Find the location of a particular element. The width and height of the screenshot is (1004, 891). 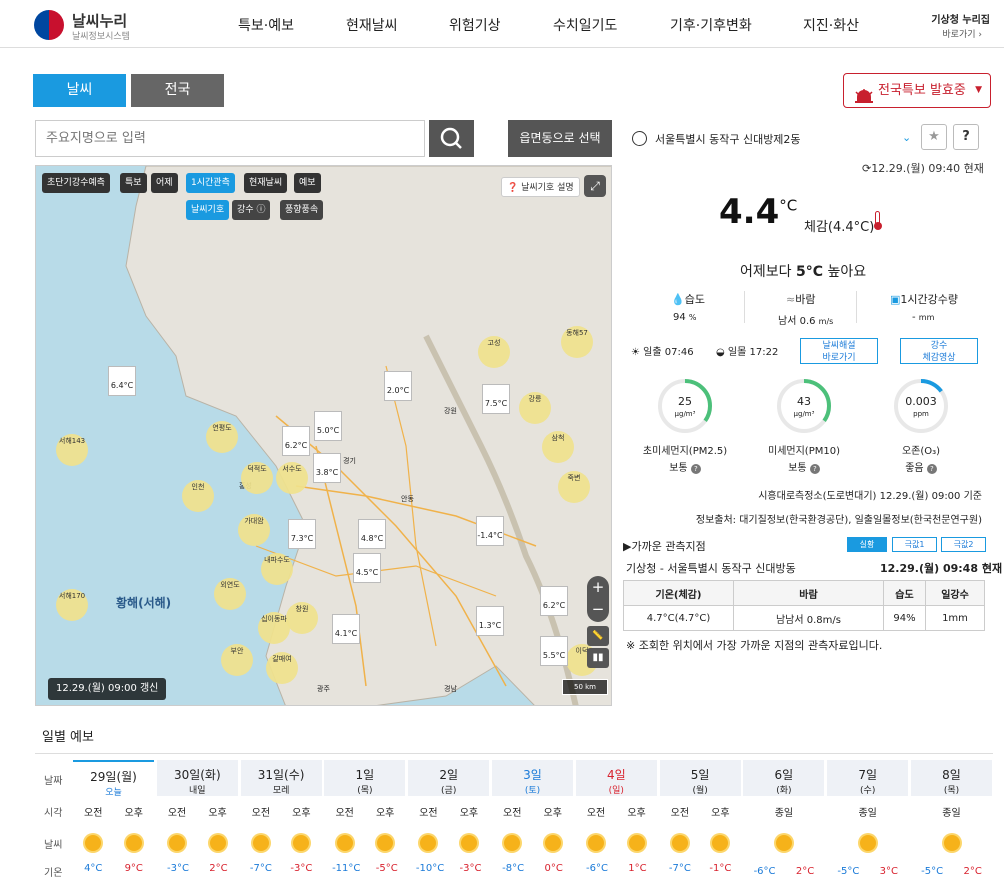

day-column: 3일 (토) 오전 오후 -8°C 0°C is located at coordinates (532, 825).